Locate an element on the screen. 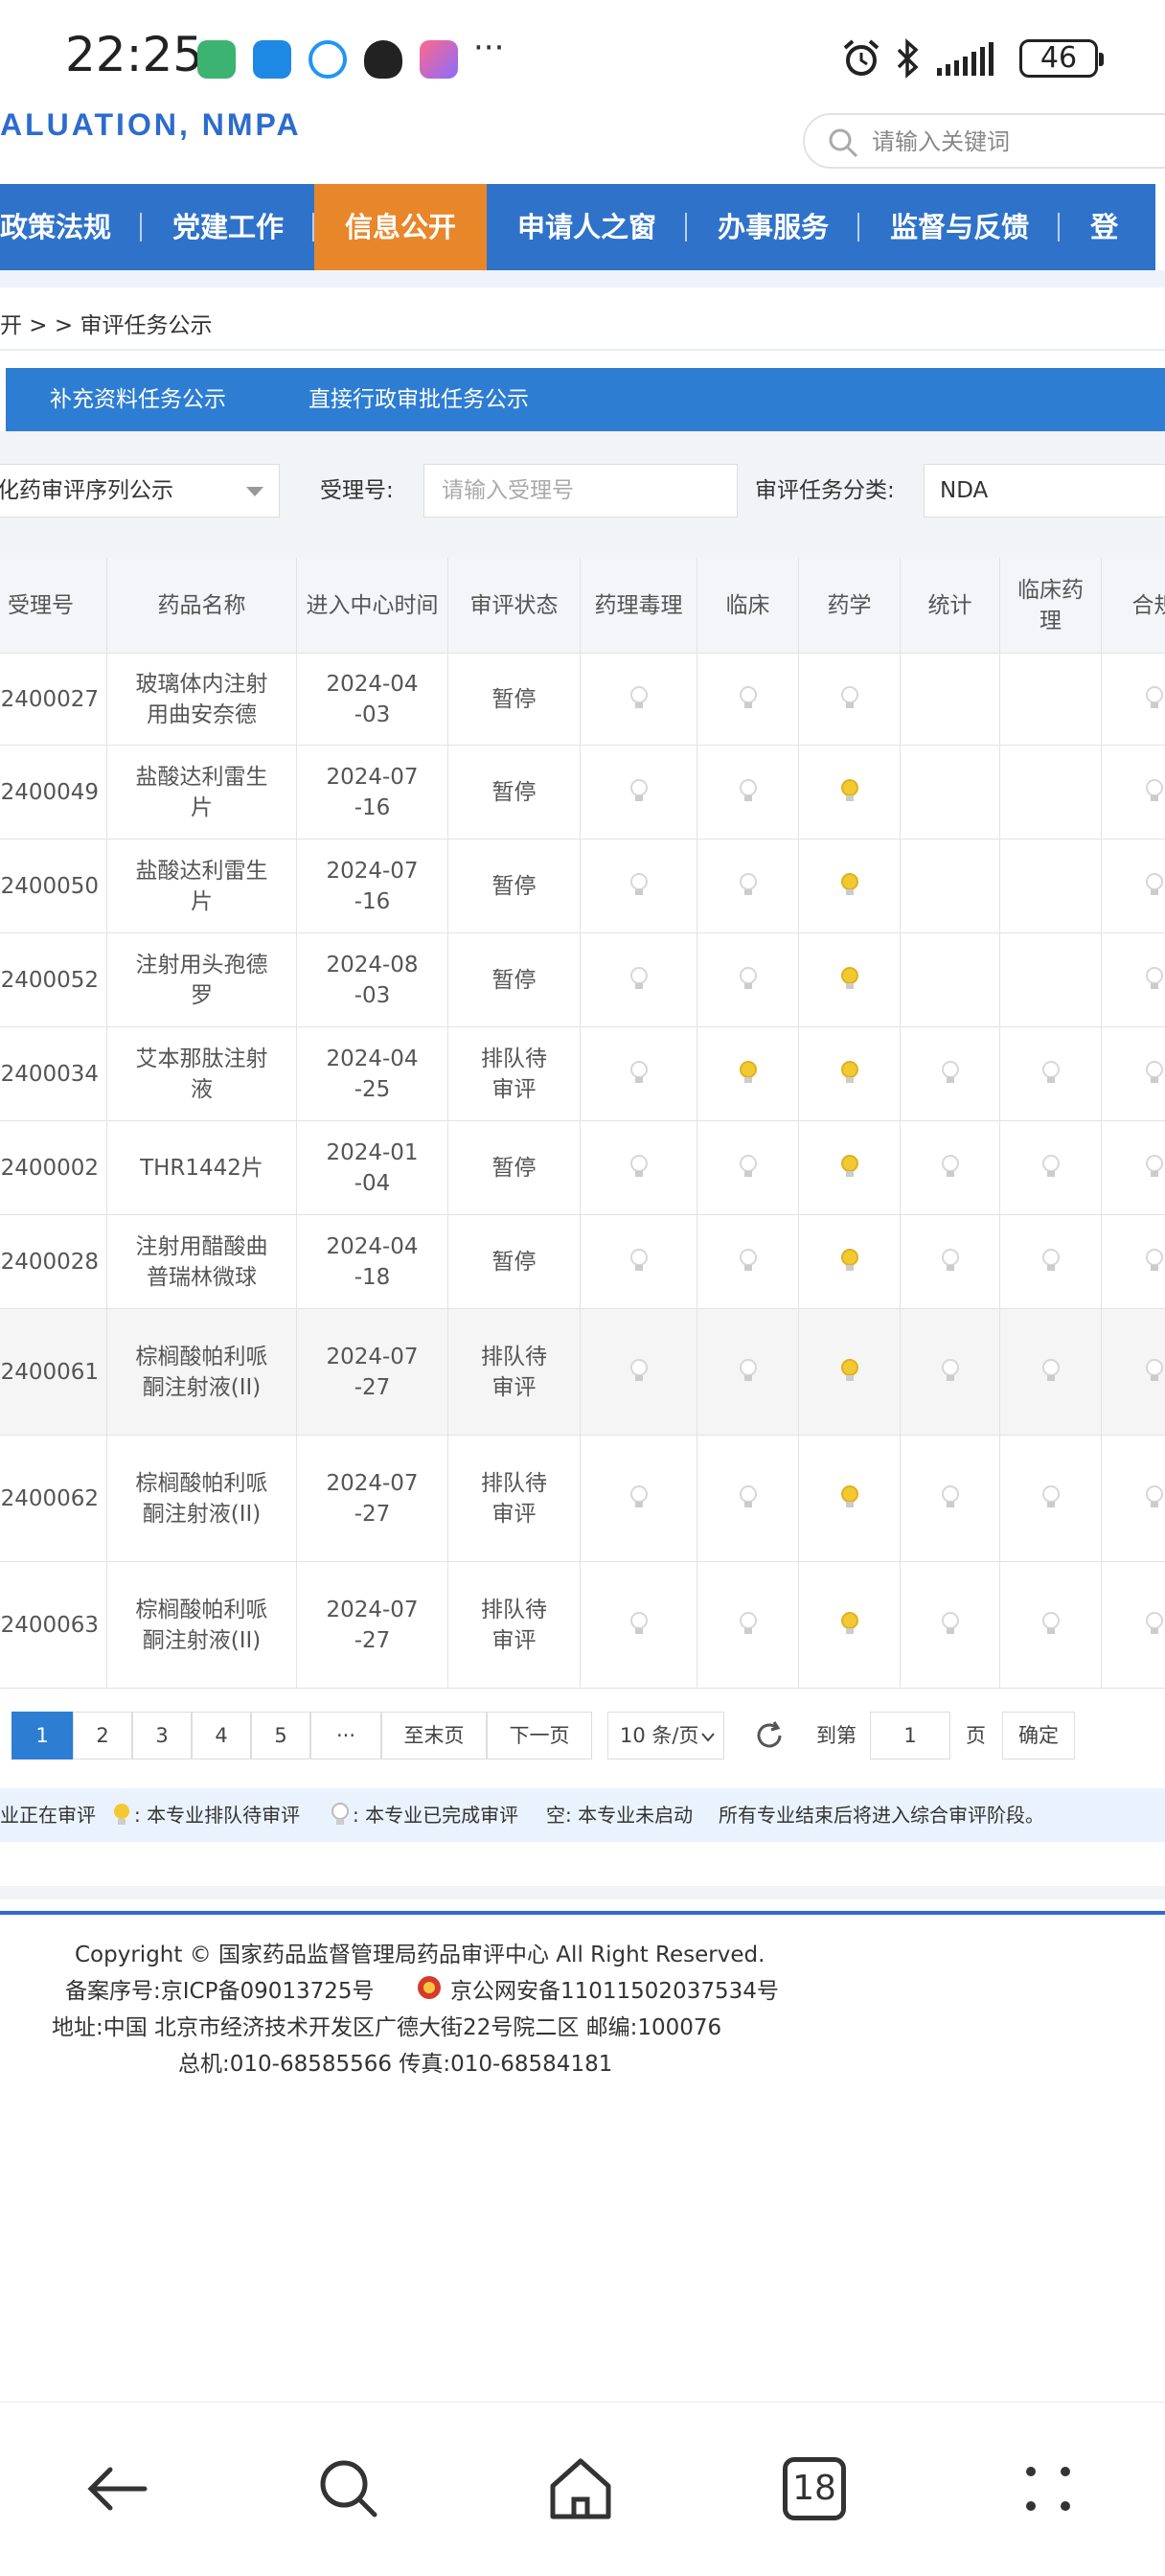 This screenshot has width=1165, height=2576. table-row: 2400062 棕榈酸帕利哌酮注射液(II) 2024-07-27 排队待审评 is located at coordinates (582, 1499).